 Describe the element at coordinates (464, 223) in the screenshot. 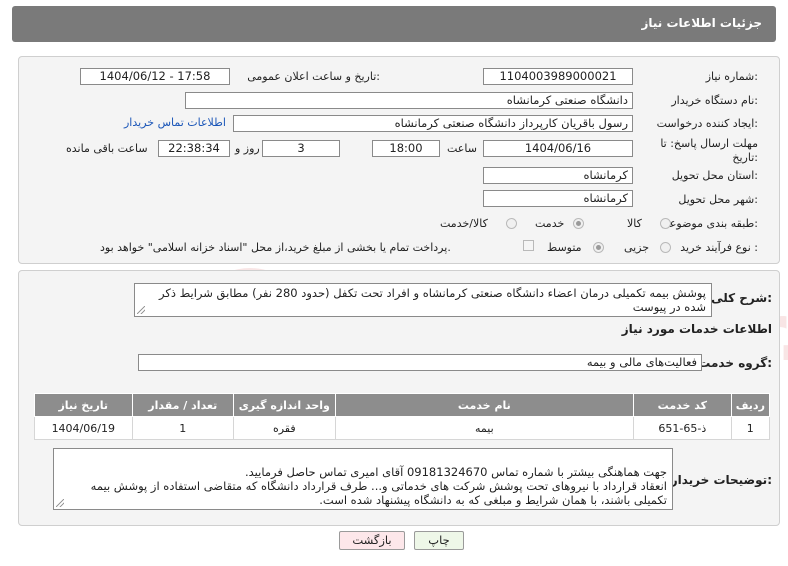

I see `category-goods-service-label: کالا/خدمت` at that location.